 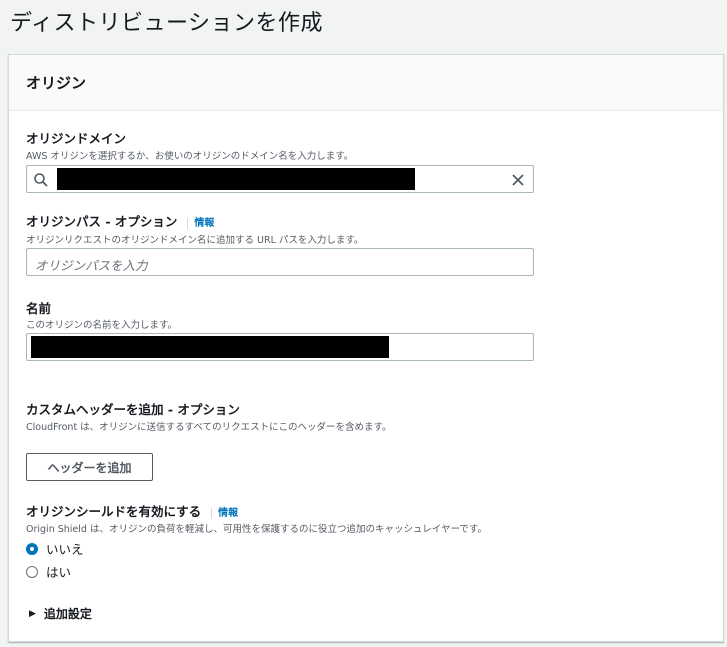 What do you see at coordinates (41, 180) in the screenshot?
I see `search-icon` at bounding box center [41, 180].